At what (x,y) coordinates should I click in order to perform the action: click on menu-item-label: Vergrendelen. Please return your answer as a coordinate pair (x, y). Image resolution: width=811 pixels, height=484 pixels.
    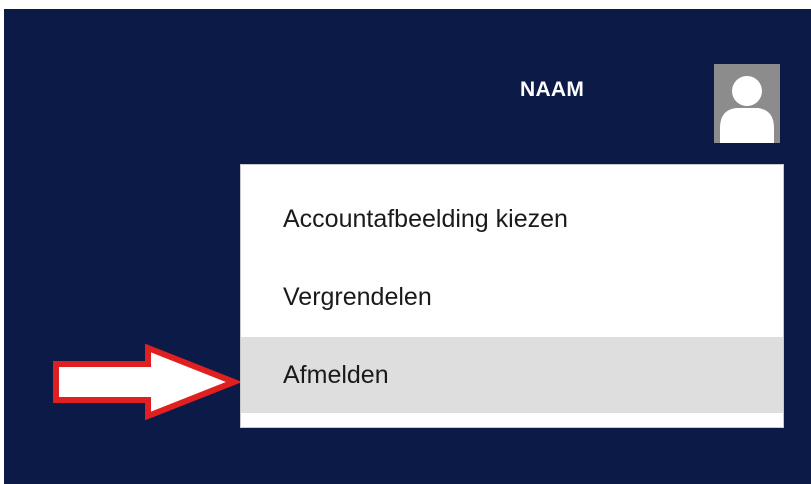
    Looking at the image, I should click on (357, 296).